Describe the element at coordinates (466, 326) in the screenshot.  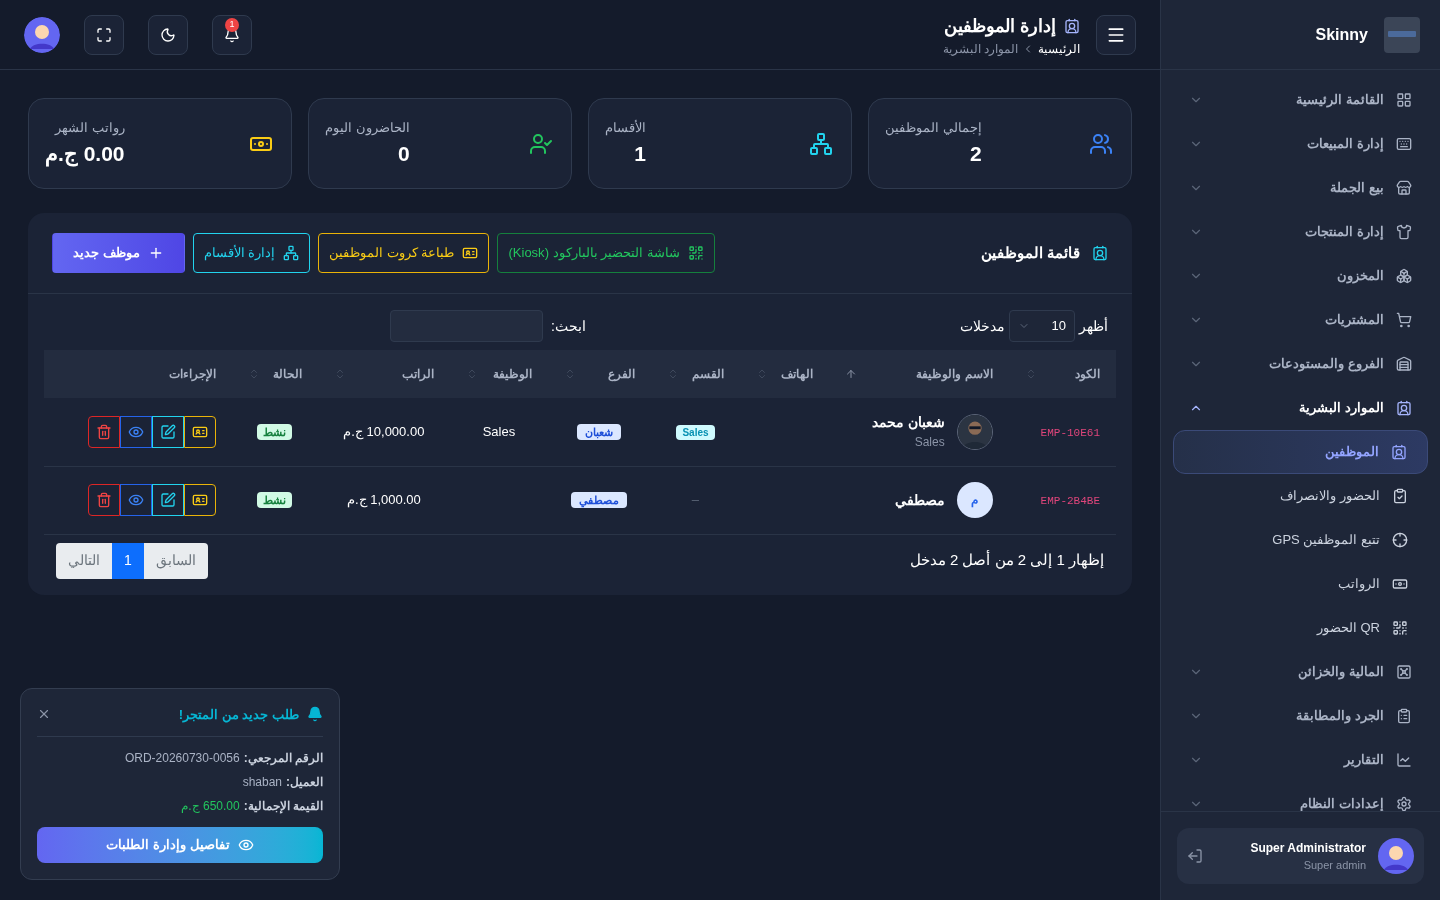
I see `search-field` at that location.